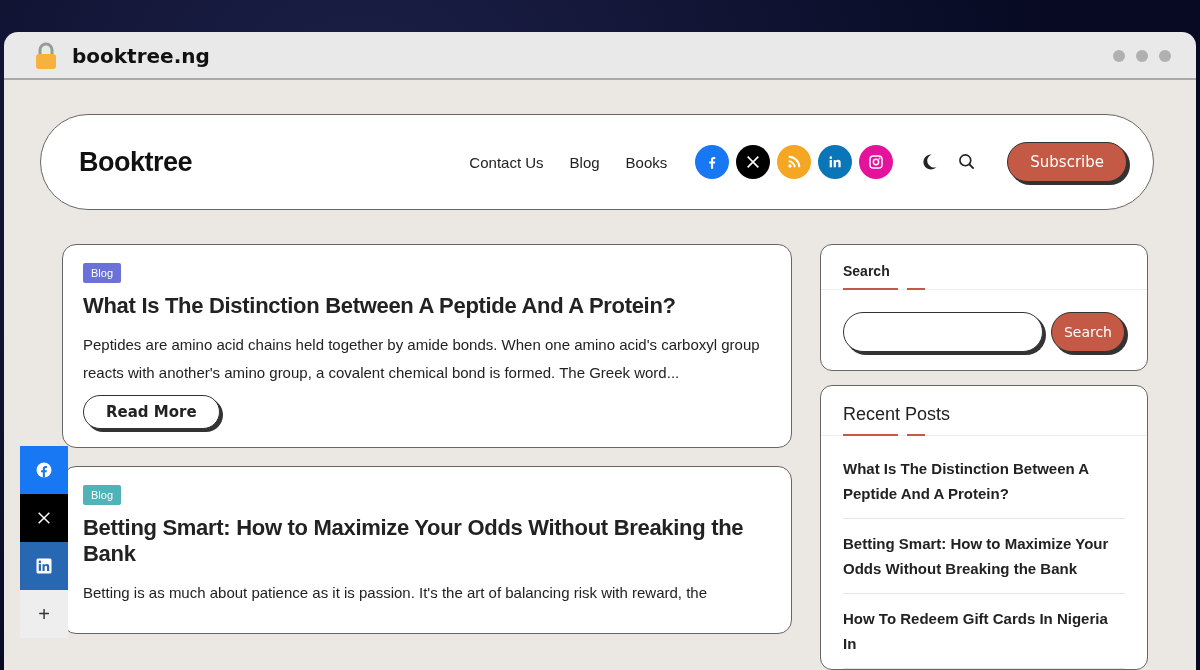 This screenshot has width=1200, height=670. What do you see at coordinates (646, 162) in the screenshot?
I see `nav-link: Books` at bounding box center [646, 162].